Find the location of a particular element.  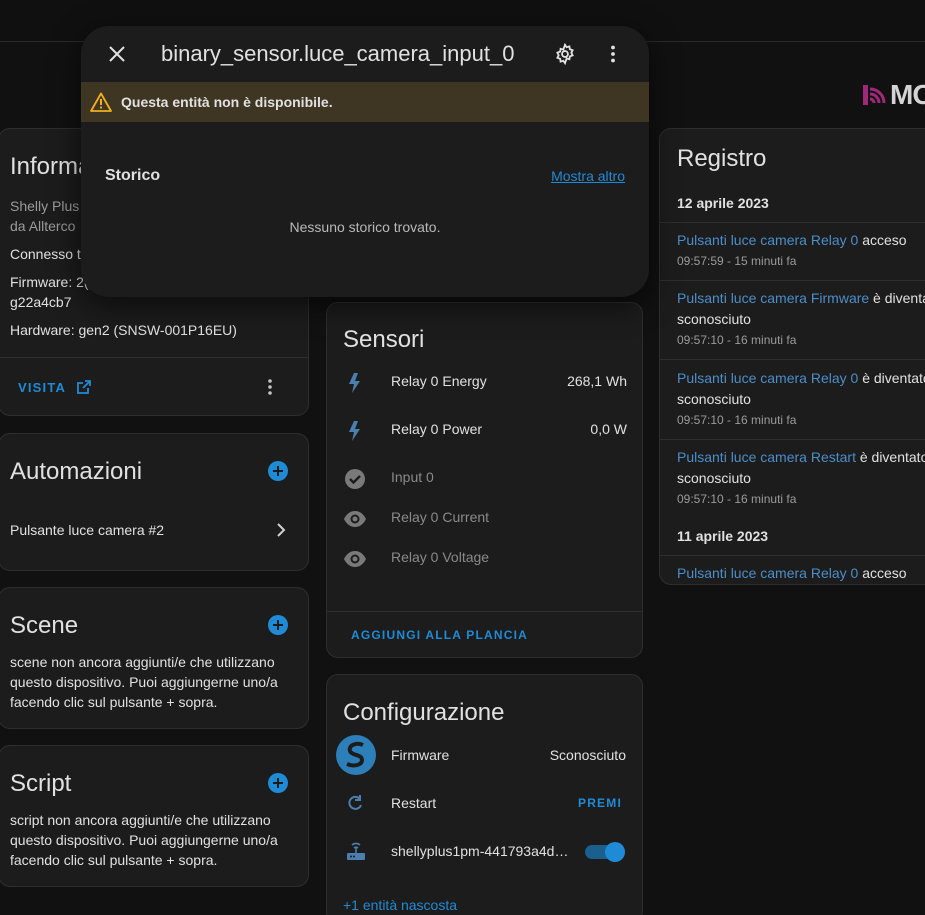

config-firmware-value: Sconosciuto is located at coordinates (587, 755).